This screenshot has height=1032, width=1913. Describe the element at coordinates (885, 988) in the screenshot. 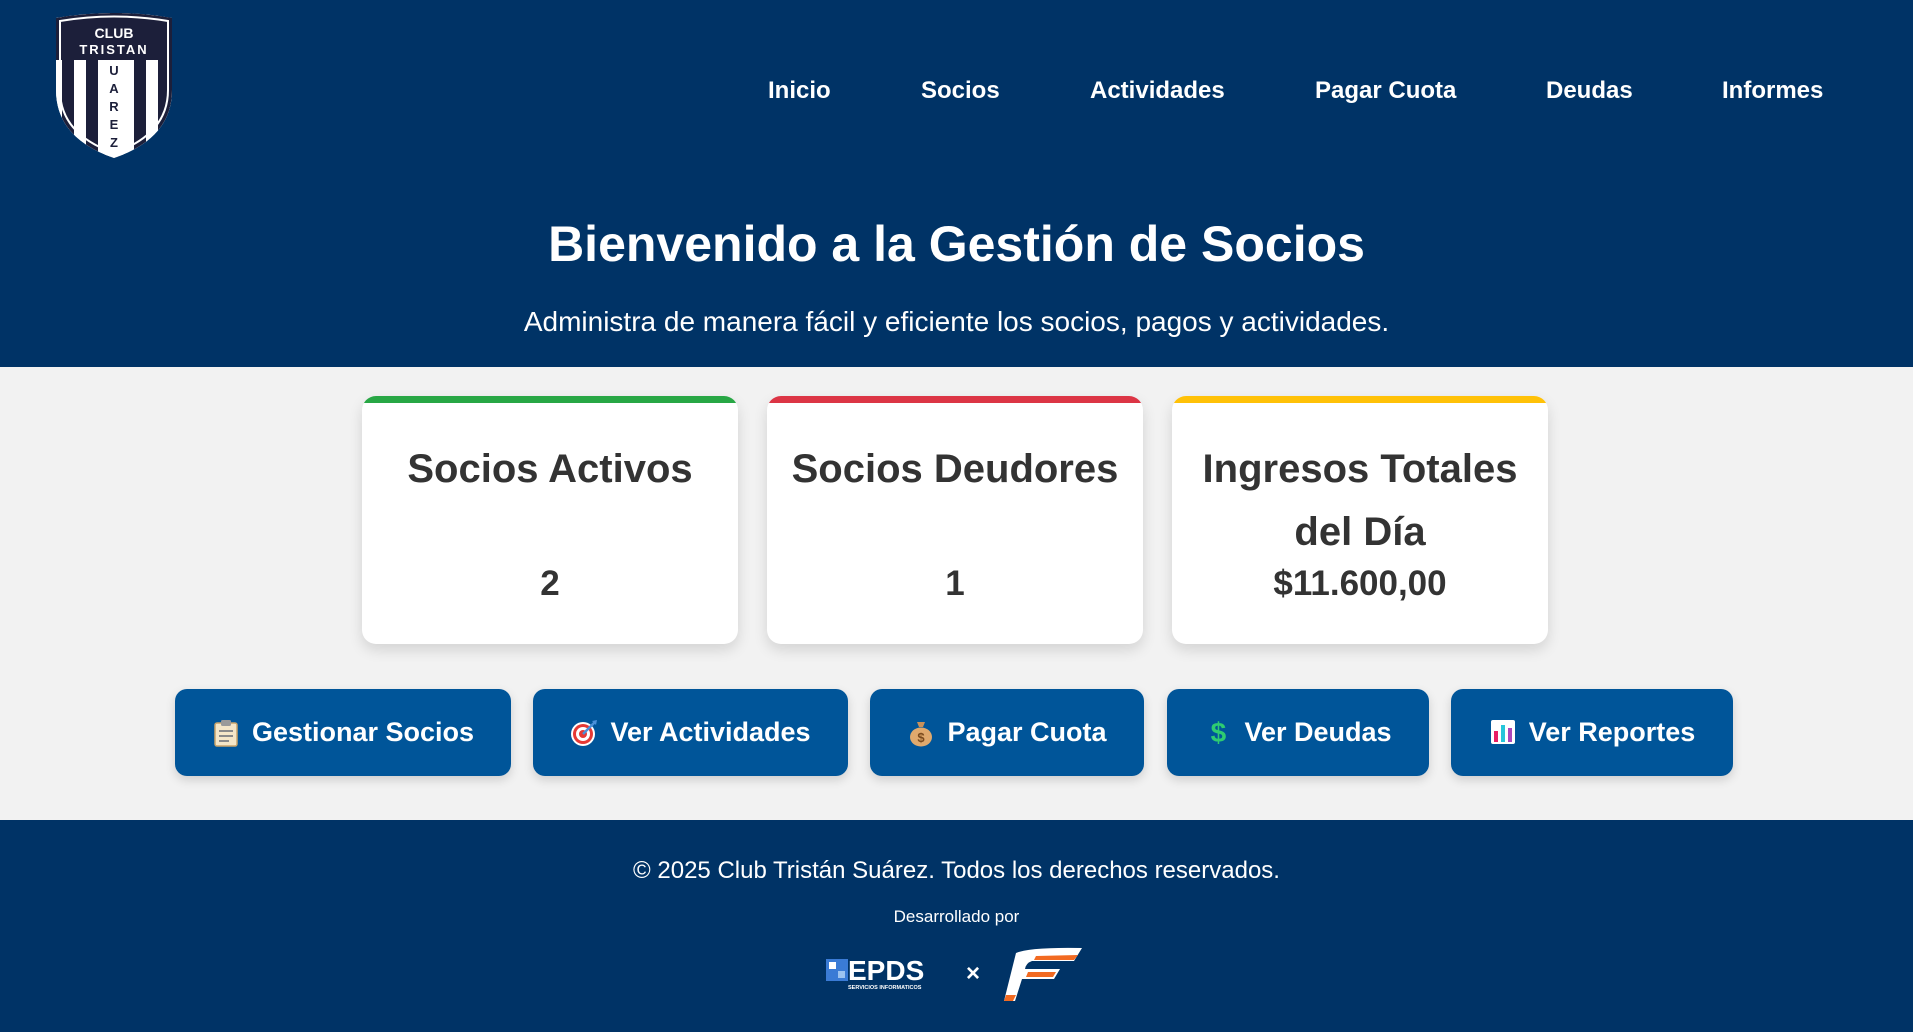

I see `epds-logo-subtext: SERVICIOS INFORMATICOS` at that location.